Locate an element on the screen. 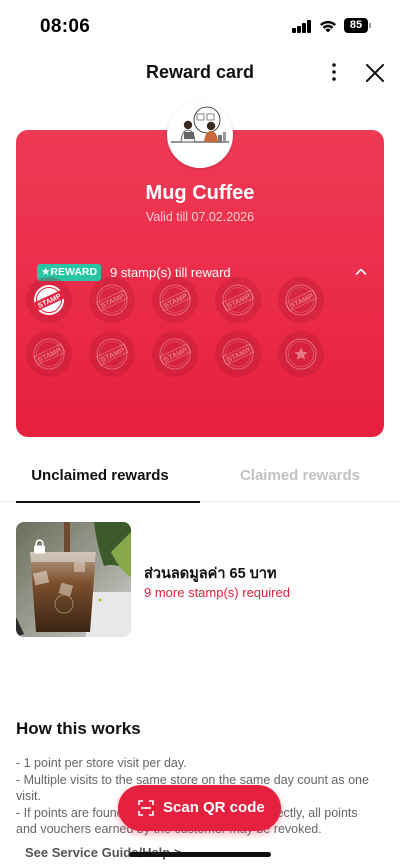  tab-unclaimed-rewards: Unclaimed rewards is located at coordinates (100, 479).